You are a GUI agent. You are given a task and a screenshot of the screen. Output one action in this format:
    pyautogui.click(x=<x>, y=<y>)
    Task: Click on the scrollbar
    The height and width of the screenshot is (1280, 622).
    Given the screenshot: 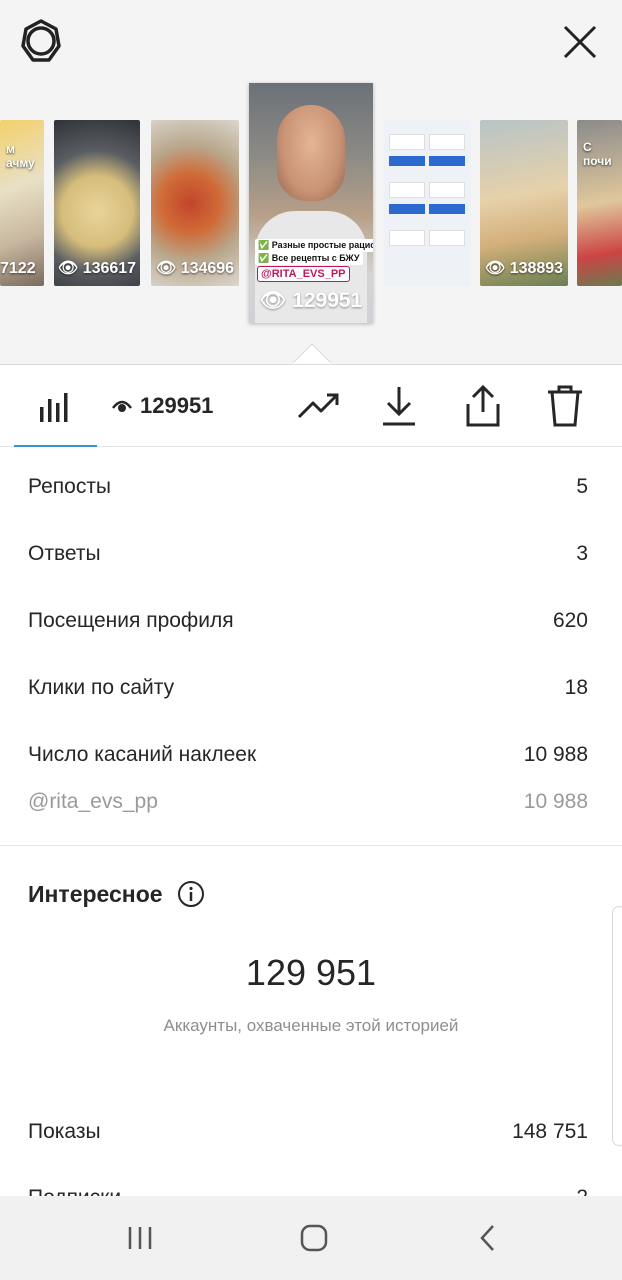 What is the action you would take?
    pyautogui.click(x=617, y=1026)
    